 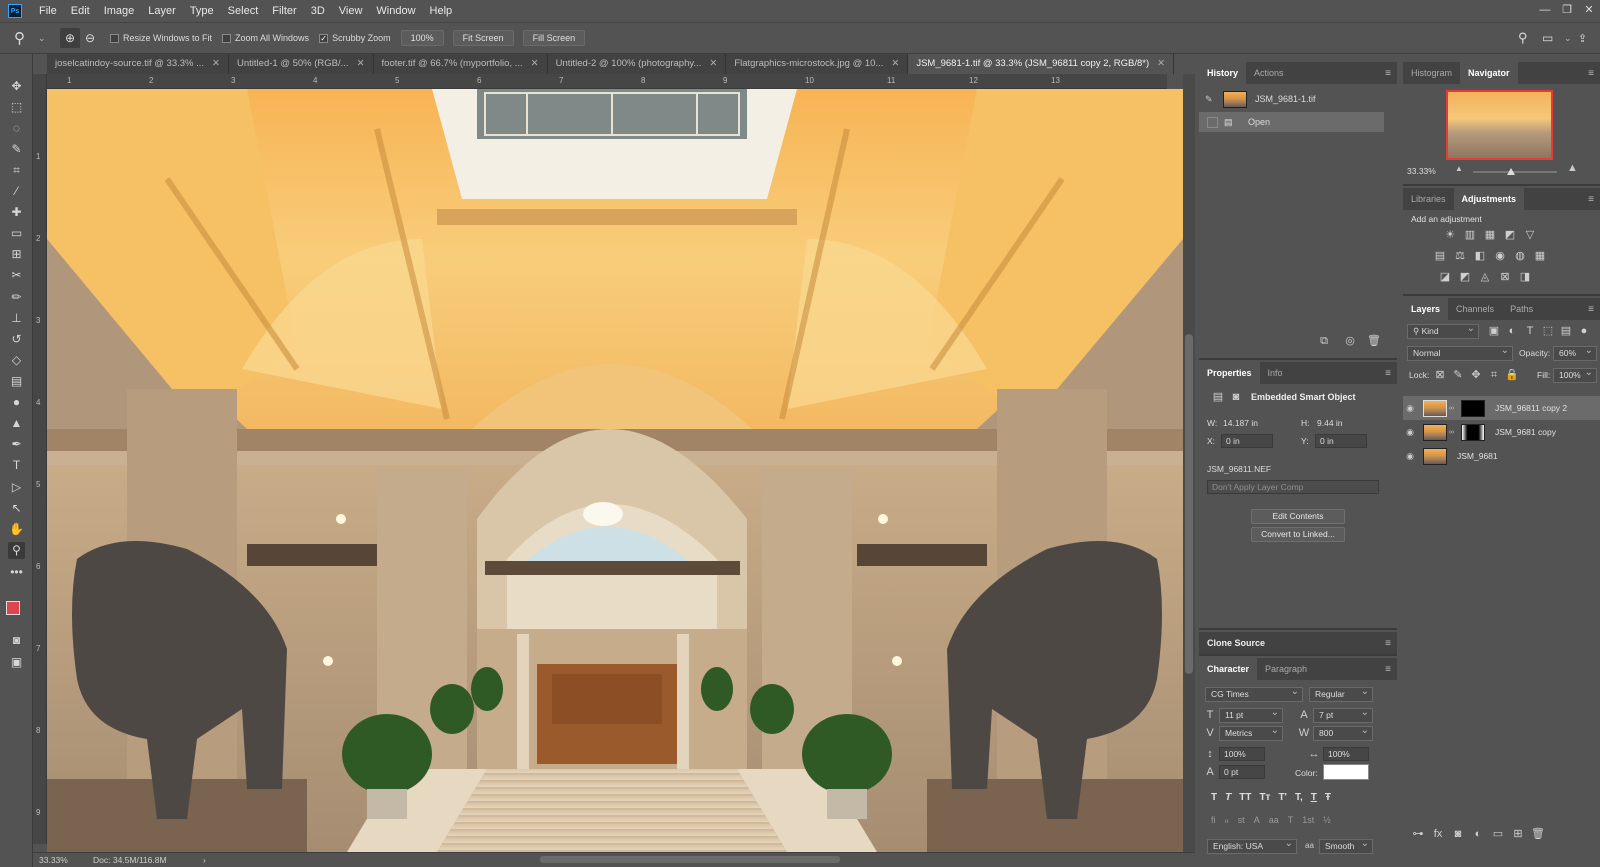 I want to click on ruler-tool-icon: ▭, so click(x=16, y=233).